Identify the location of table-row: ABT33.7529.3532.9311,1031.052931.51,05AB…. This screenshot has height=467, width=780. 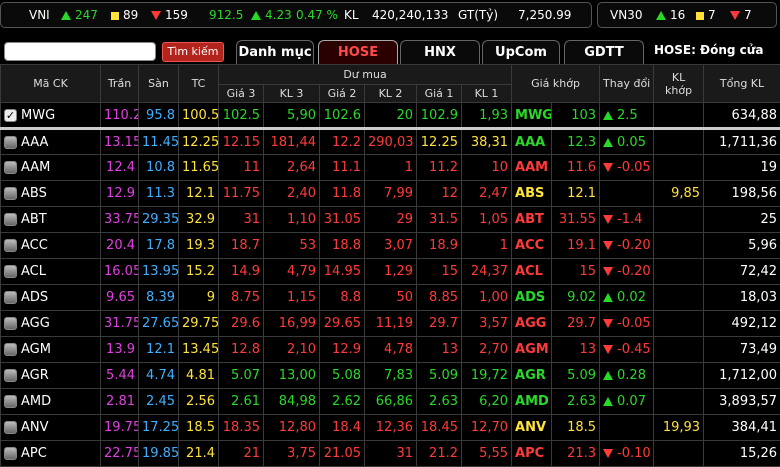
(390, 220).